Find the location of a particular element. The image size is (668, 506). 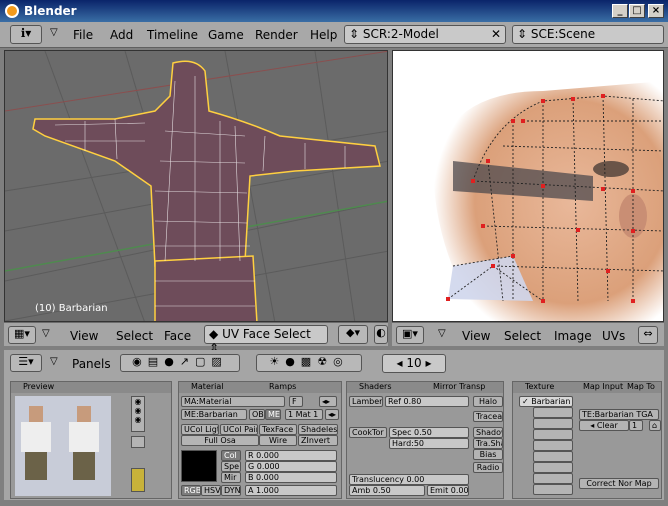

menu-file: File is located at coordinates (83, 35).